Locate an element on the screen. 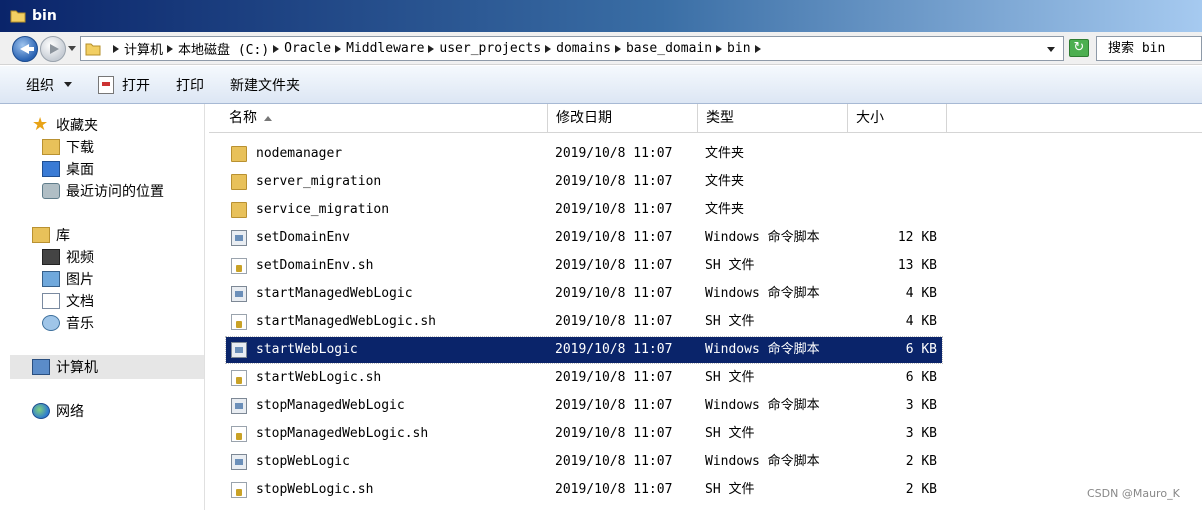 The image size is (1202, 510). breadcrumb-oracle: Oracle is located at coordinates (307, 48).